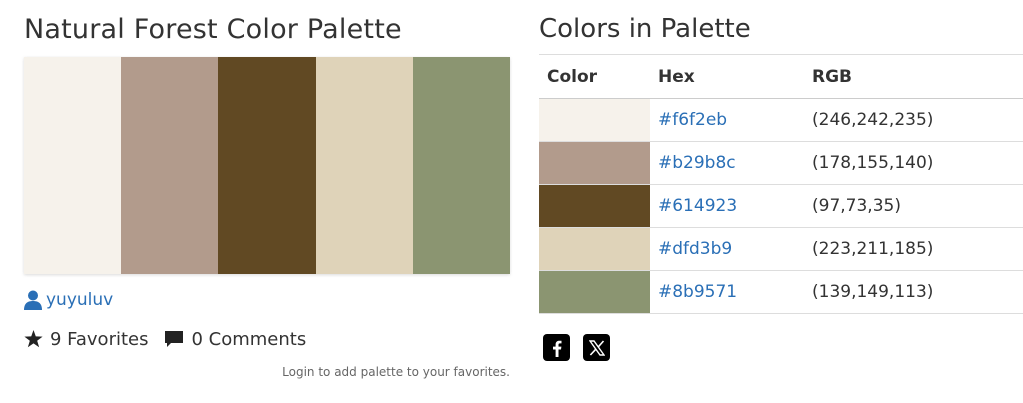  I want to click on login-note: Login to add palette to your favorites., so click(396, 372).